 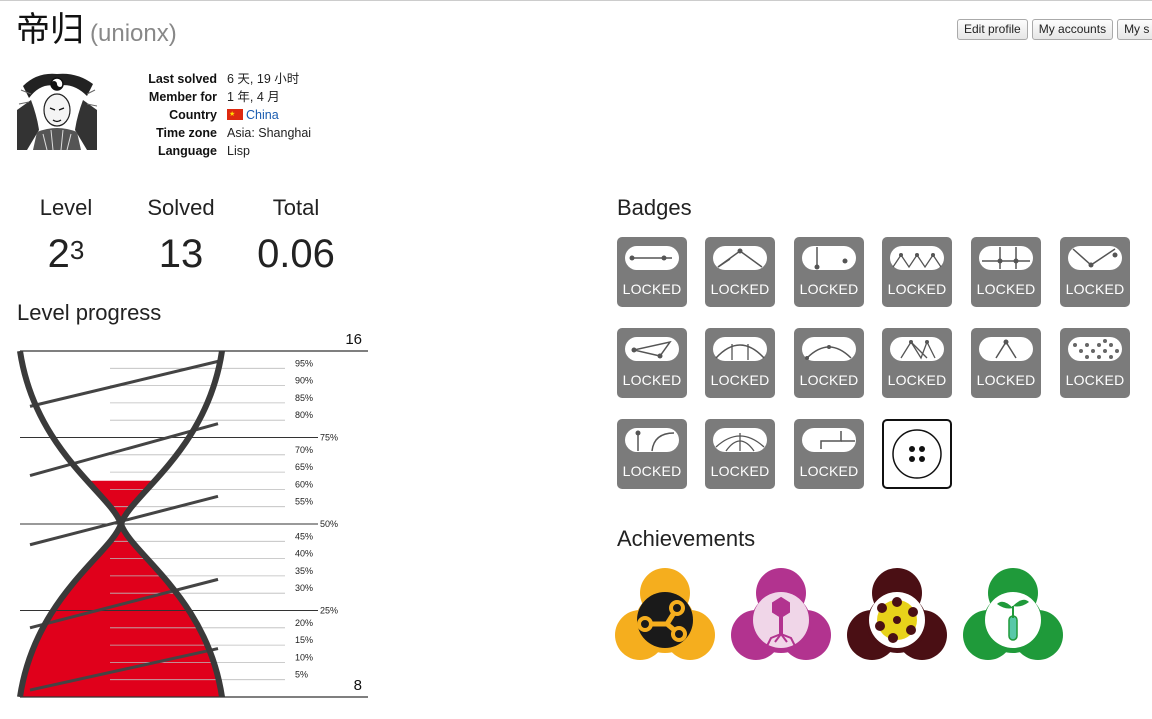 I want to click on achievement-cell, so click(x=897, y=615).